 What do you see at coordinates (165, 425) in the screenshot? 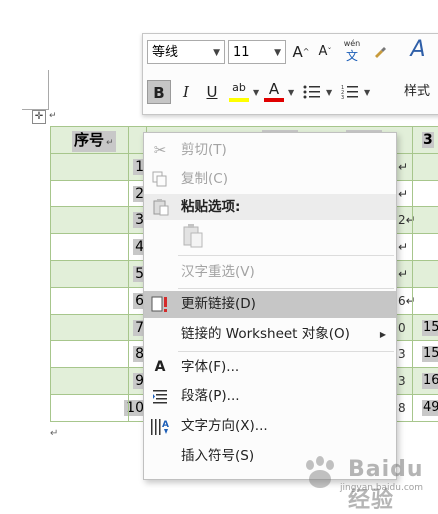
I see `svg-text: A` at bounding box center [165, 425].